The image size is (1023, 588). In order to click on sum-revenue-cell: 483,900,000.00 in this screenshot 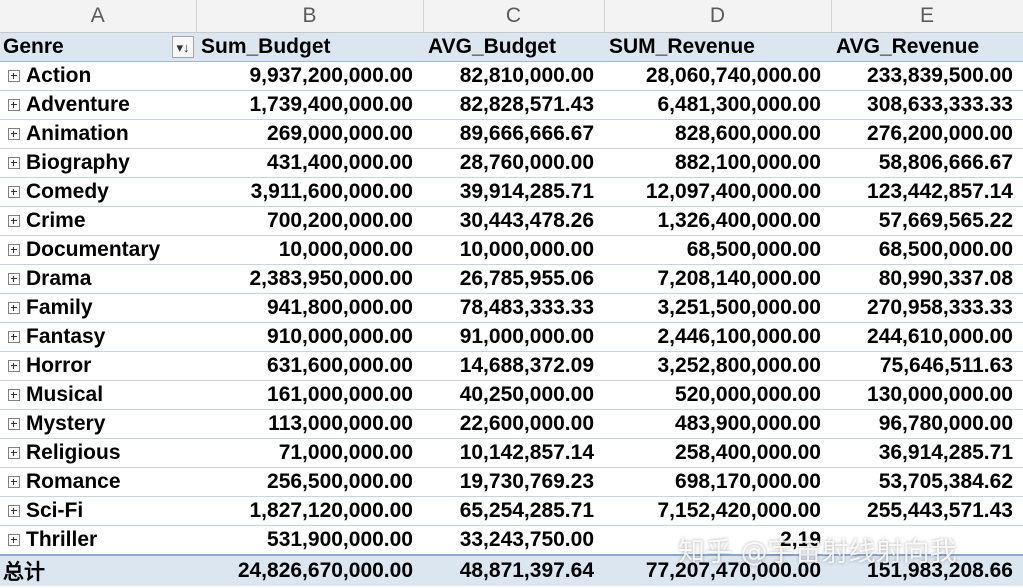, I will do `click(717, 424)`.